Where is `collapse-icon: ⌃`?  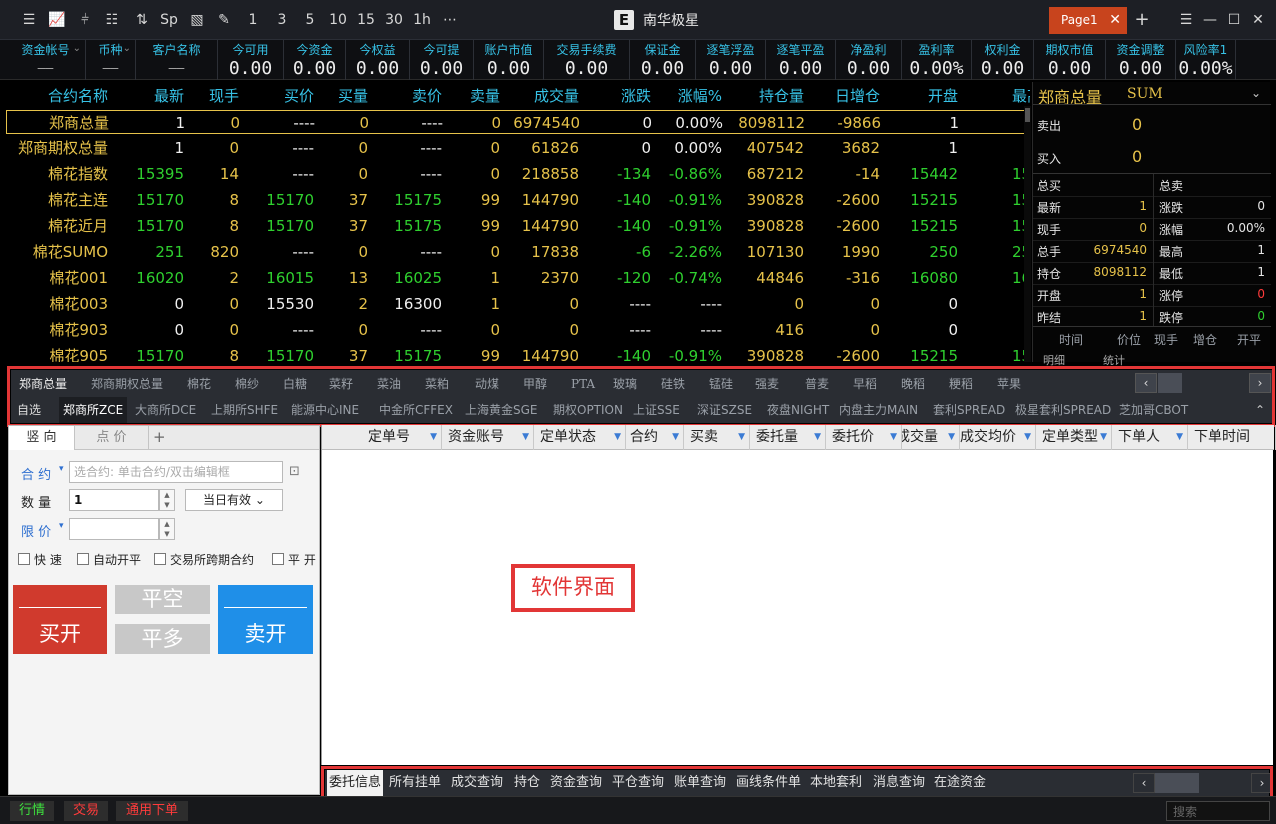
collapse-icon: ⌃ is located at coordinates (1260, 410).